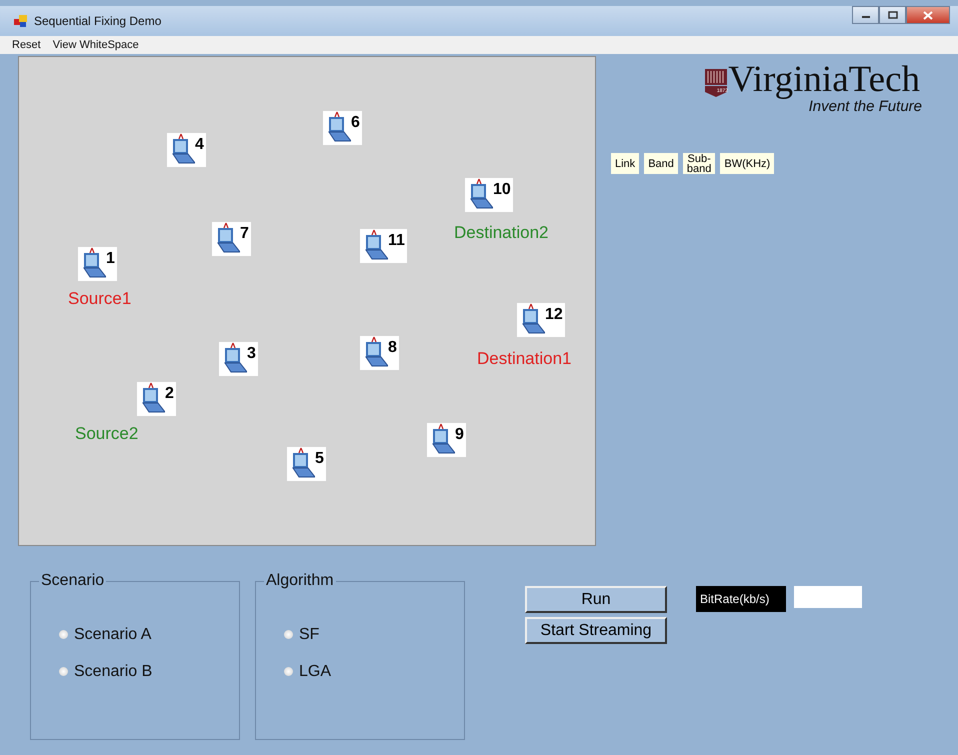 Image resolution: width=958 pixels, height=755 pixels. Describe the element at coordinates (747, 163) in the screenshot. I see `column-header: BW(KHz)` at that location.